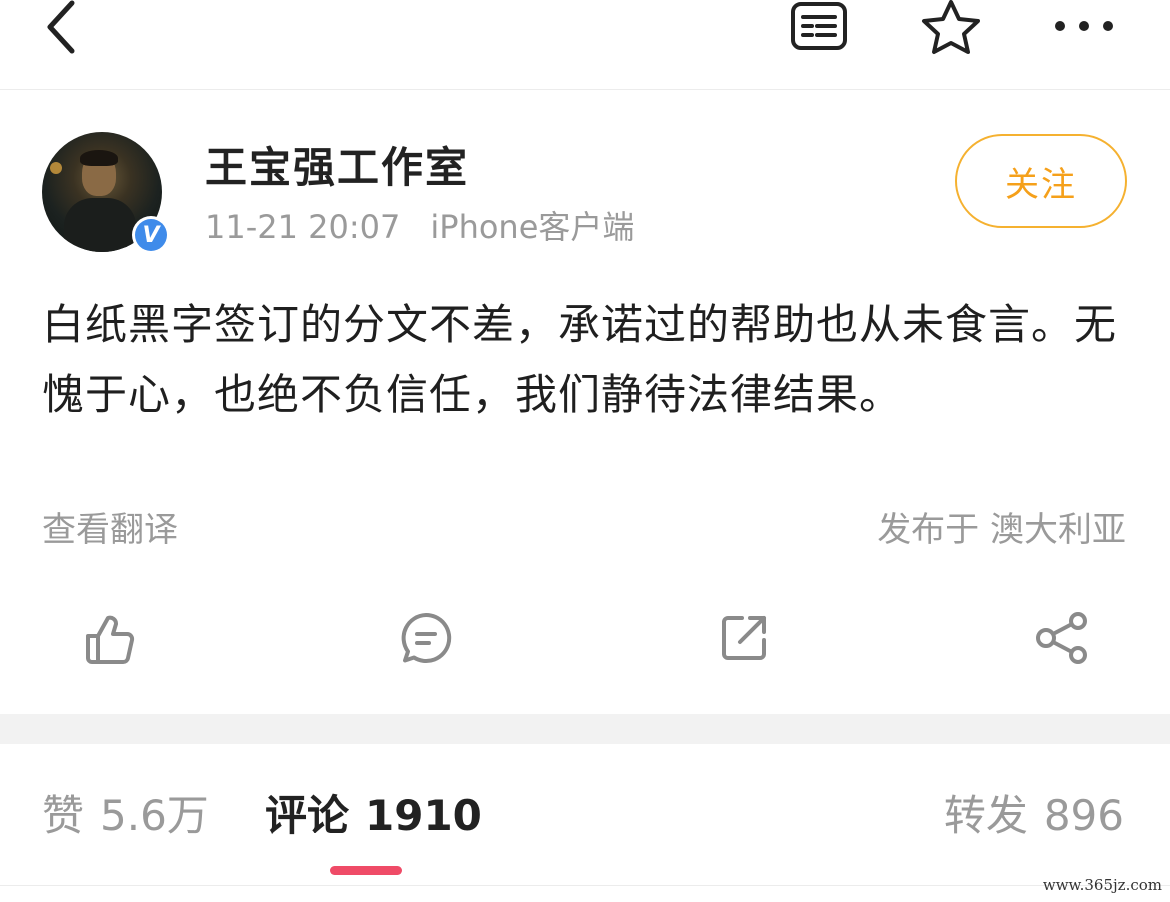 The height and width of the screenshot is (902, 1170). Describe the element at coordinates (585, 729) in the screenshot. I see `section-divider` at that location.